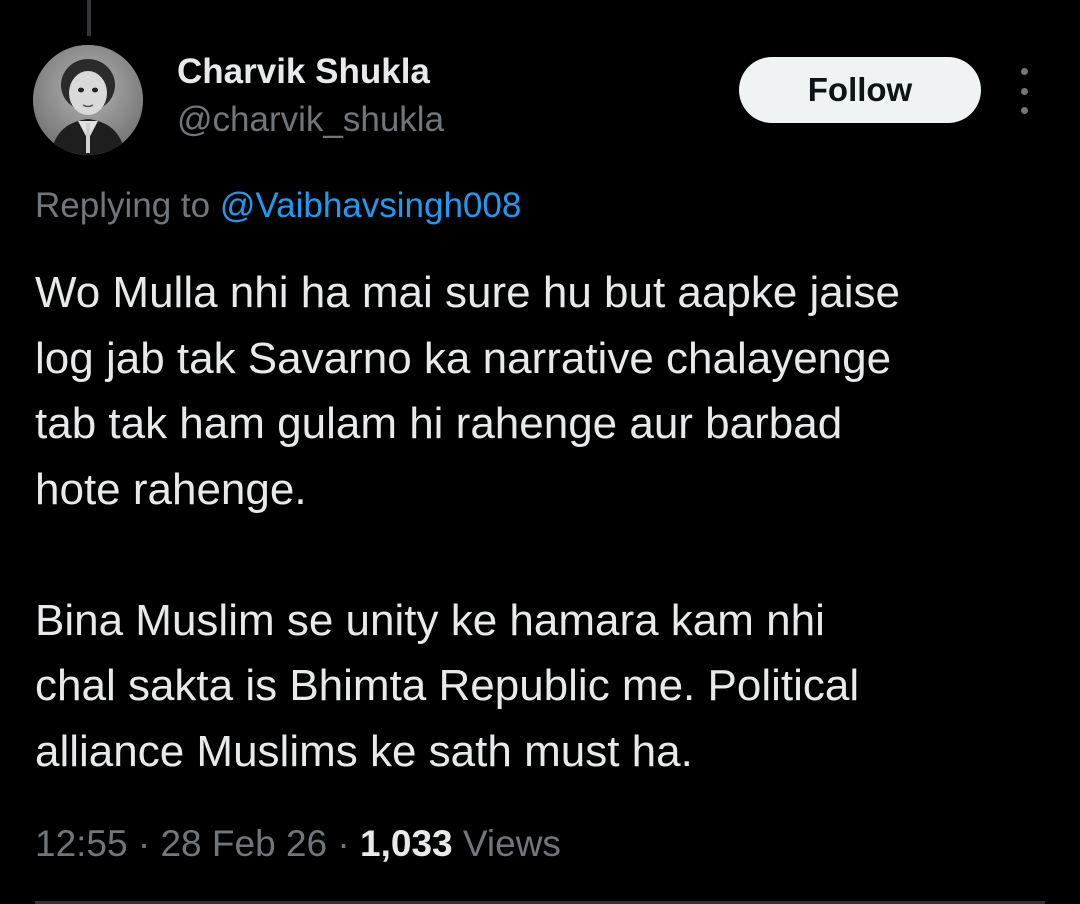  I want to click on views-count: 1,033, so click(406, 843).